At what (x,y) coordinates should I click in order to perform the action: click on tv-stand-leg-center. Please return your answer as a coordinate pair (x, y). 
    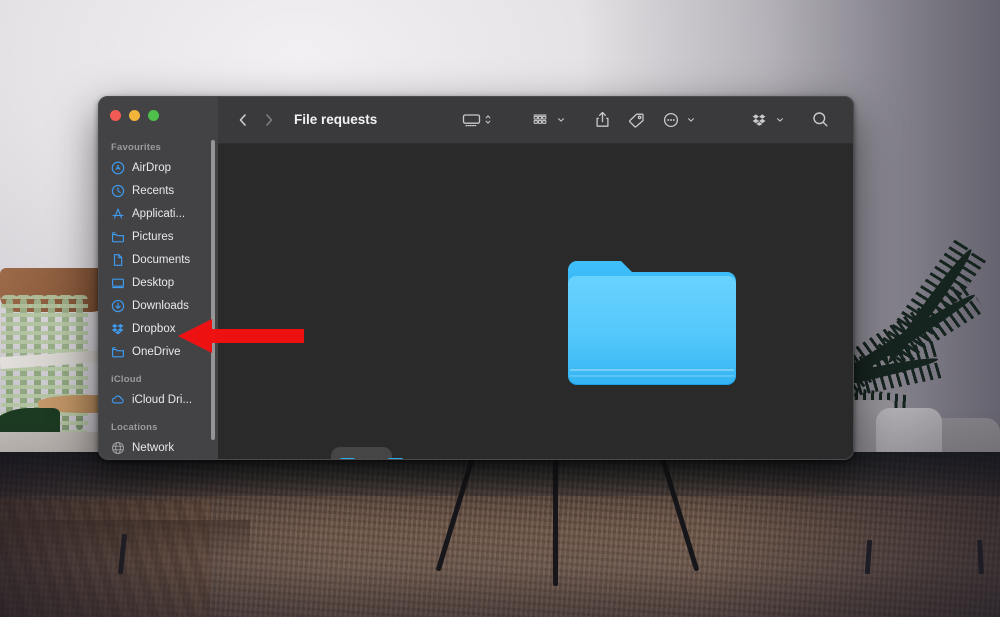
    Looking at the image, I should click on (555, 522).